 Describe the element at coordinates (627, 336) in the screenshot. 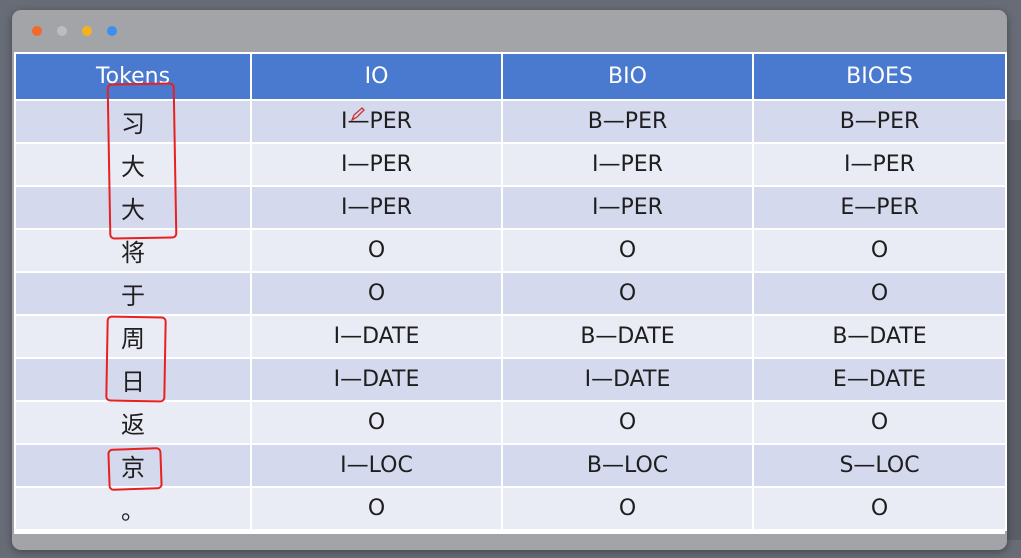

I see `cell-bio: B—DATE` at that location.